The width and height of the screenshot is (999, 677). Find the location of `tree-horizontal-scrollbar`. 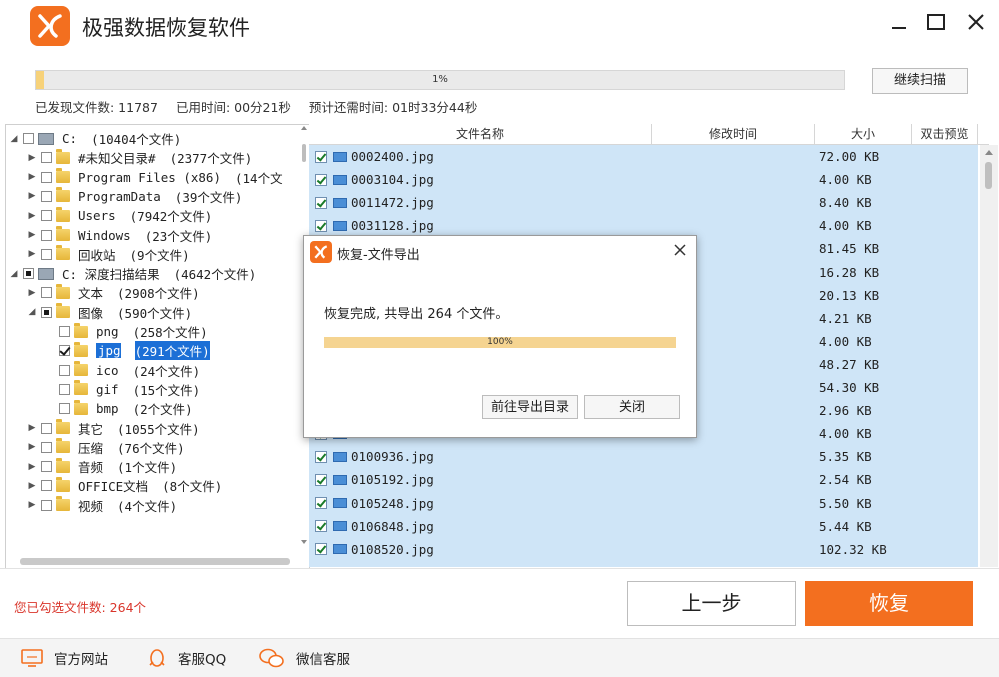

tree-horizontal-scrollbar is located at coordinates (155, 561).